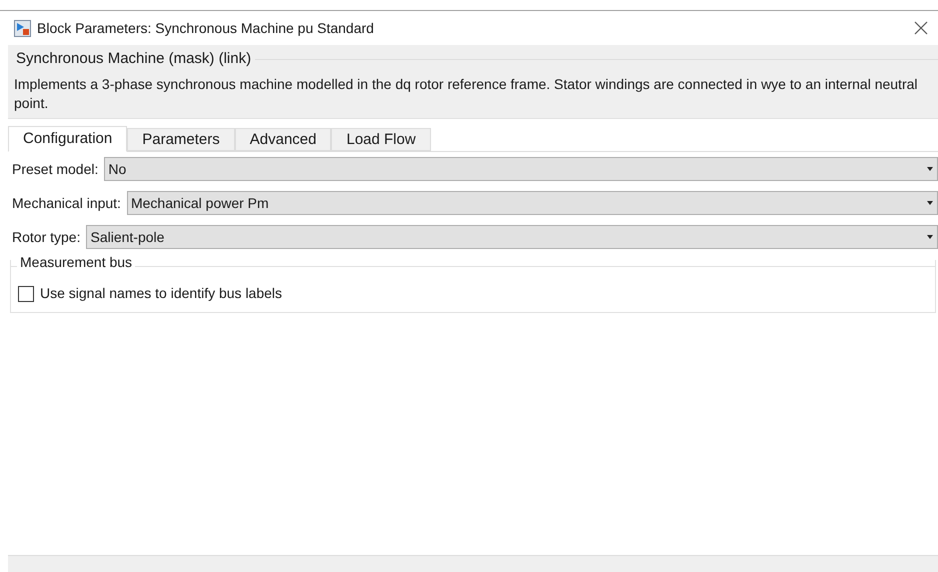  Describe the element at coordinates (76, 262) in the screenshot. I see `group-title: Measurement bus` at that location.